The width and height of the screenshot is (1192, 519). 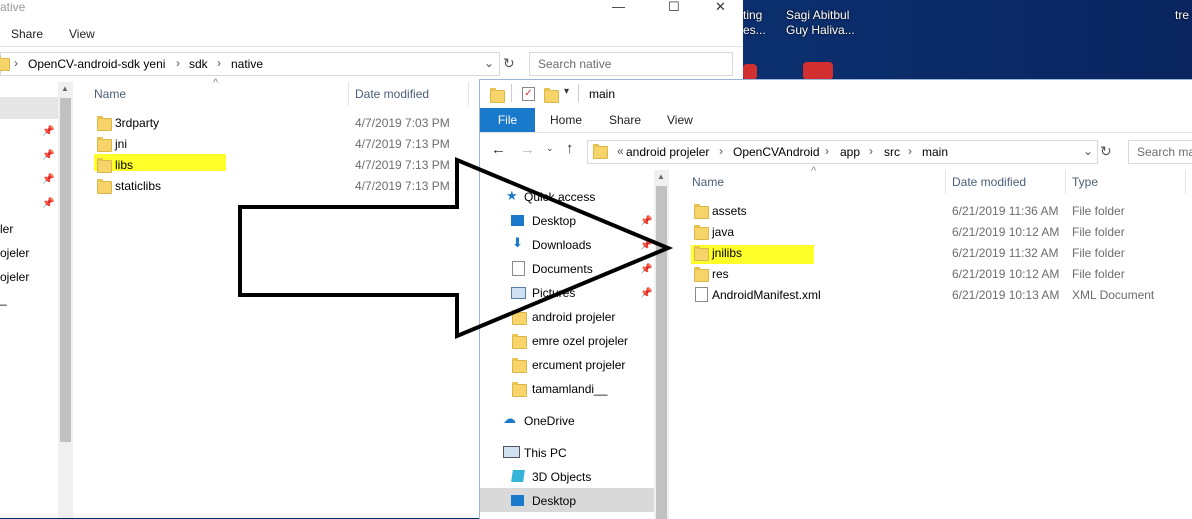 I want to click on nav-onedrive: OneDrive, so click(x=549, y=421).